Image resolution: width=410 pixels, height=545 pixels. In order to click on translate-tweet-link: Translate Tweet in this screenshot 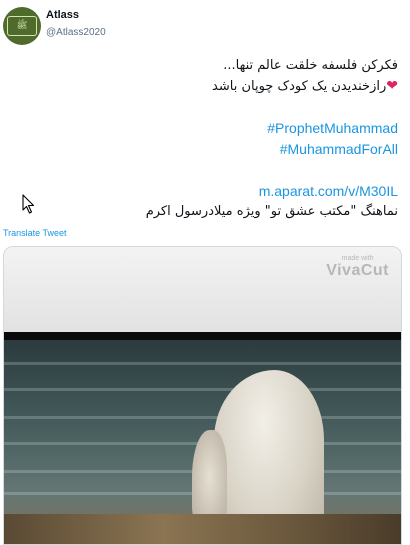, I will do `click(35, 233)`.